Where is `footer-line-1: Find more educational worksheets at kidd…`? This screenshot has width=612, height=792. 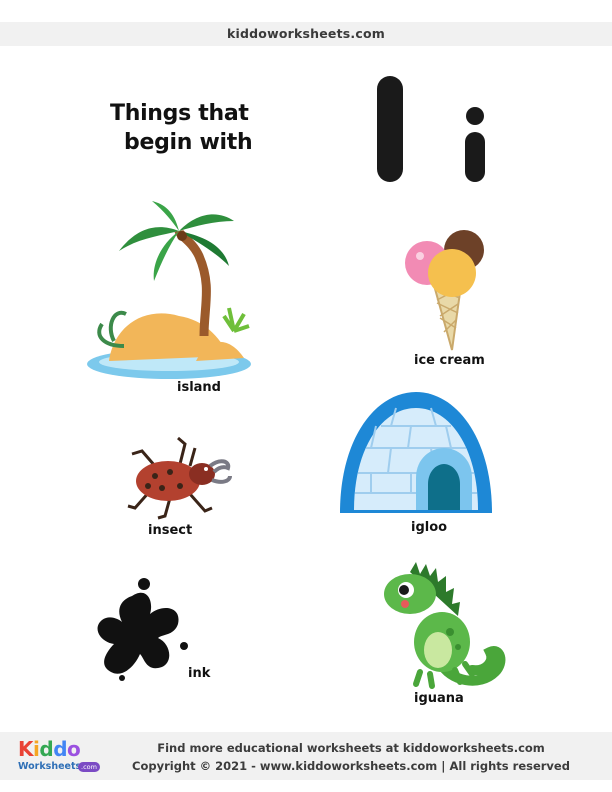 footer-line-1: Find more educational worksheets at kidd… is located at coordinates (351, 748).